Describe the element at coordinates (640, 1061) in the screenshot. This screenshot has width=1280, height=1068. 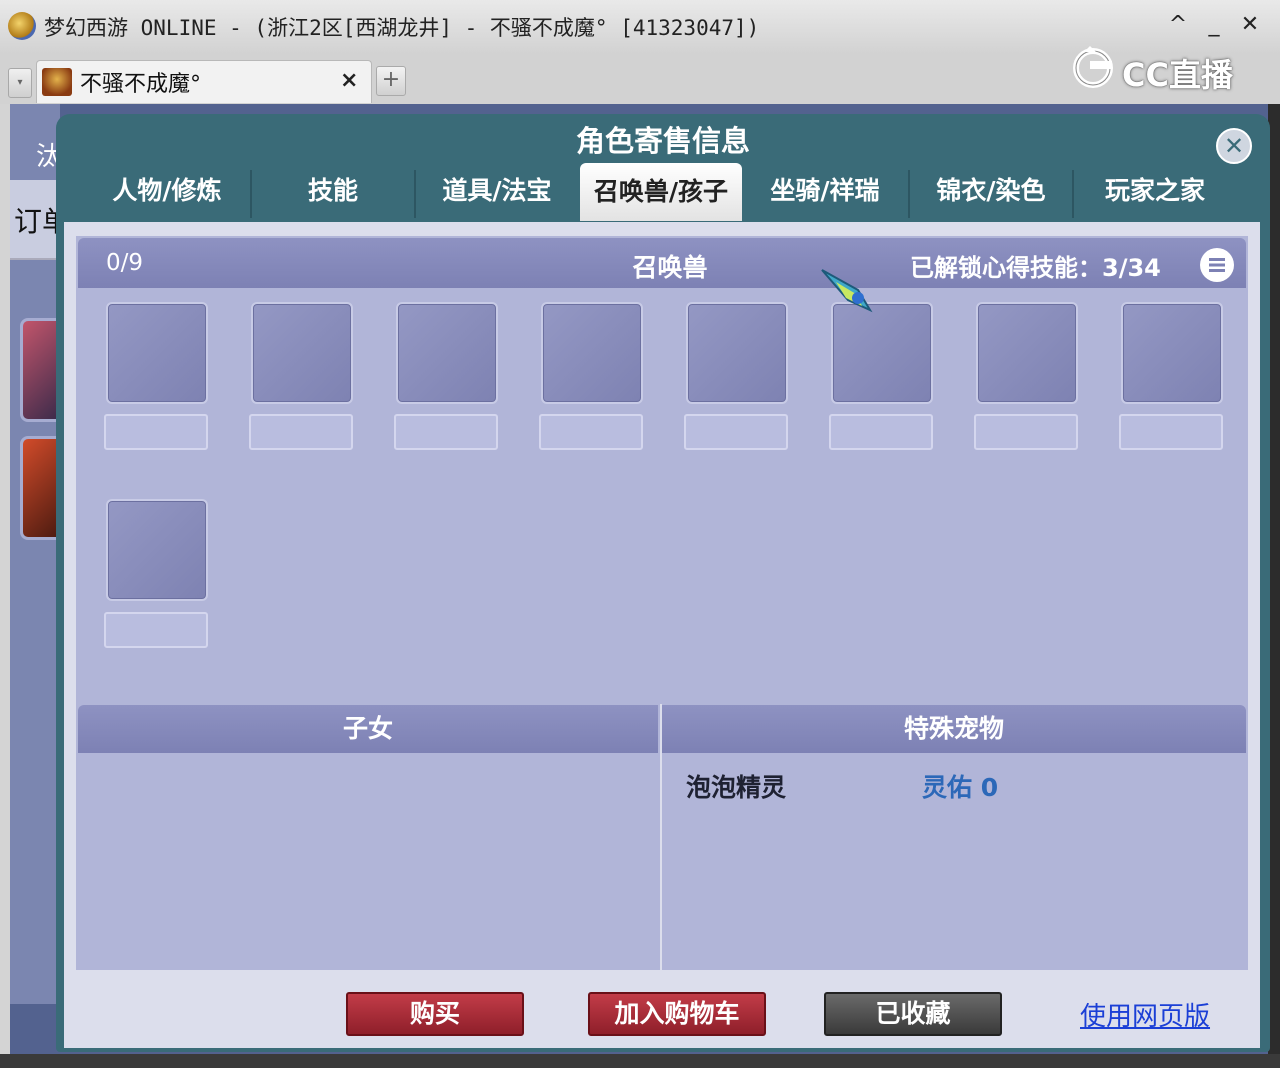
I see `window-border` at that location.